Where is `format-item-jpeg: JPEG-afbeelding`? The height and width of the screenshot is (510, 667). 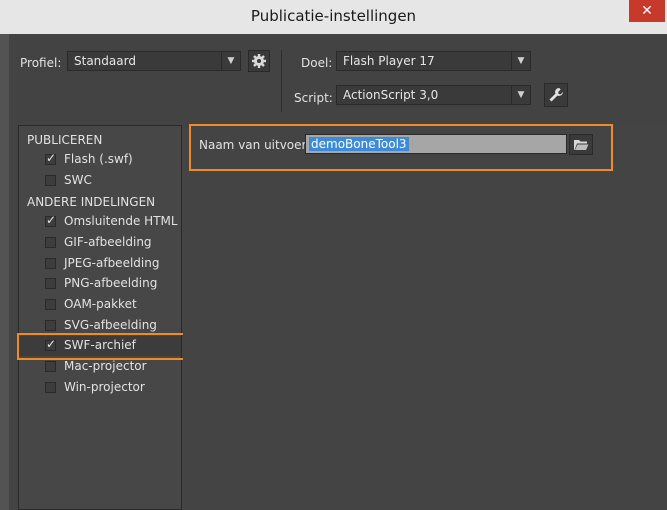 format-item-jpeg: JPEG-afbeelding is located at coordinates (100, 264).